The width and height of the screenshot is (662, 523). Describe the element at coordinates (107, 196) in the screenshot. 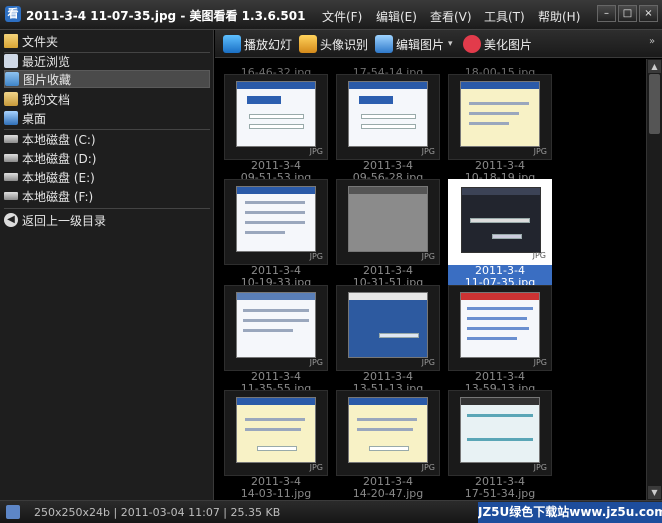

I see `drive-f: 本地磁盘 (F:)` at that location.